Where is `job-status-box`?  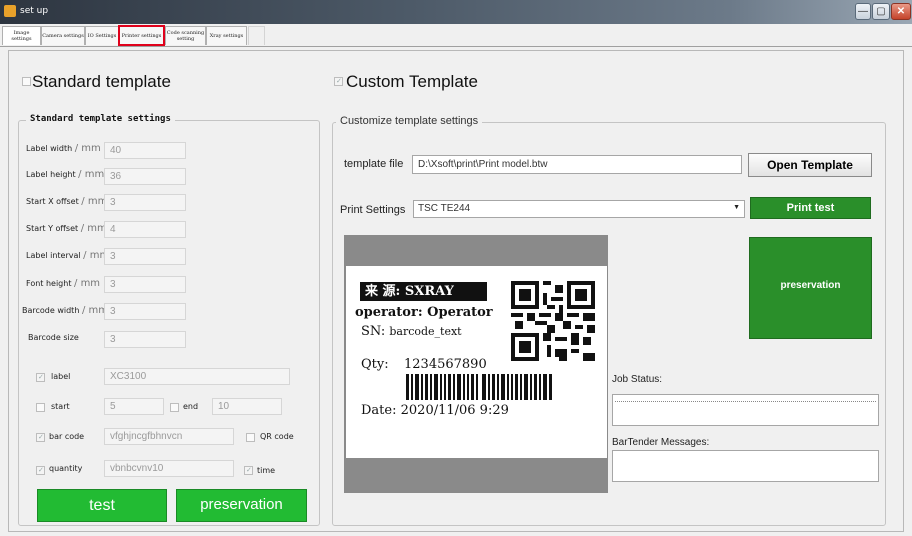
job-status-box is located at coordinates (745, 410).